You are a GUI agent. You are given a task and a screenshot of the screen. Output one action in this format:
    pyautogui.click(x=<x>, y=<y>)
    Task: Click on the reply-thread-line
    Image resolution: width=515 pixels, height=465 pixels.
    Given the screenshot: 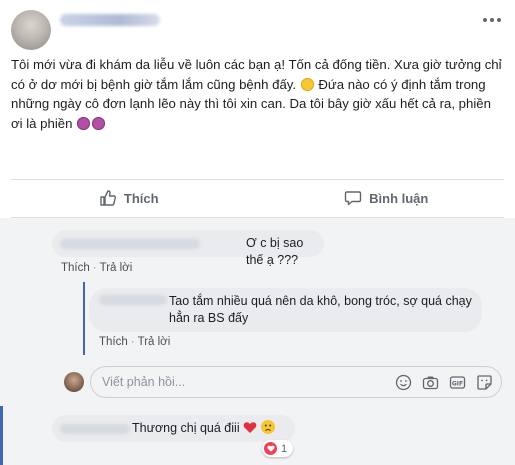 What is the action you would take?
    pyautogui.click(x=84, y=318)
    